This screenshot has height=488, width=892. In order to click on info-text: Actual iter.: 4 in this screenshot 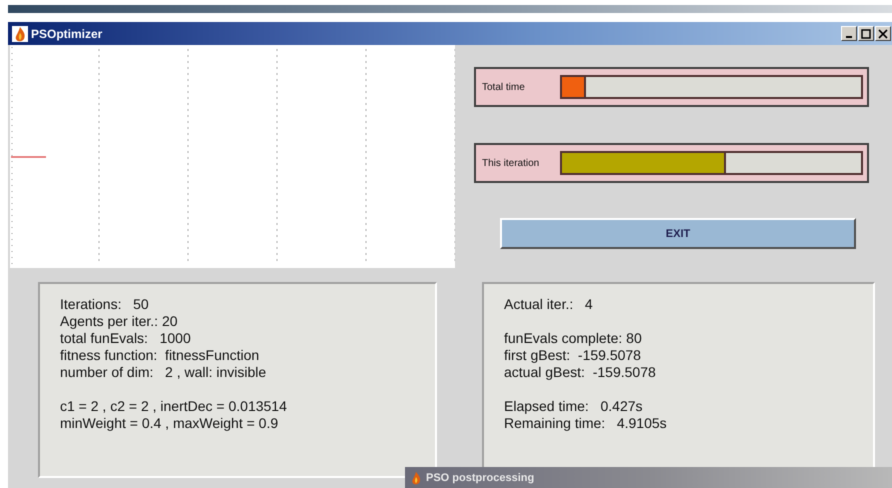, I will do `click(549, 304)`.